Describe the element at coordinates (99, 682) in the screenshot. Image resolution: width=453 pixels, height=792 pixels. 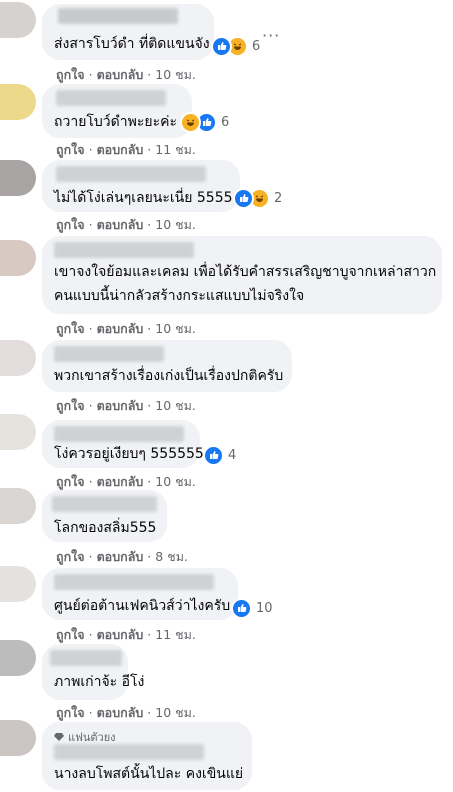
I see `comment-text: ภาพเก่าจ้ะ อีโง่` at that location.